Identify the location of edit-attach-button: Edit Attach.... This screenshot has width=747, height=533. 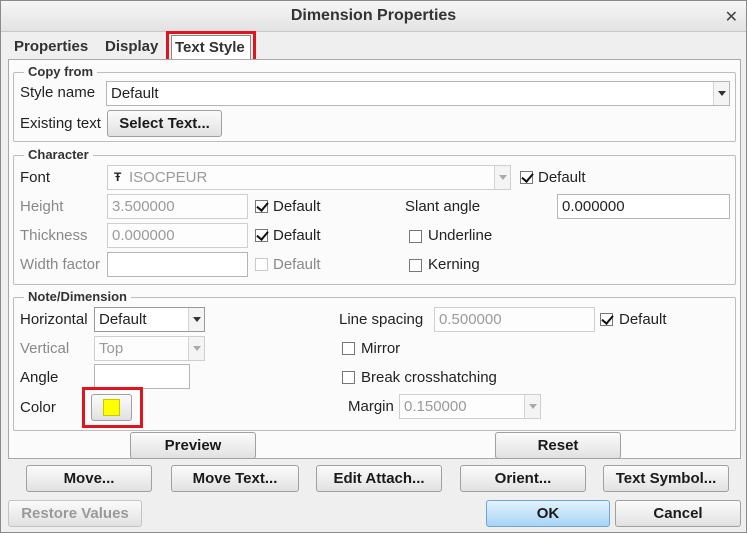
(379, 478).